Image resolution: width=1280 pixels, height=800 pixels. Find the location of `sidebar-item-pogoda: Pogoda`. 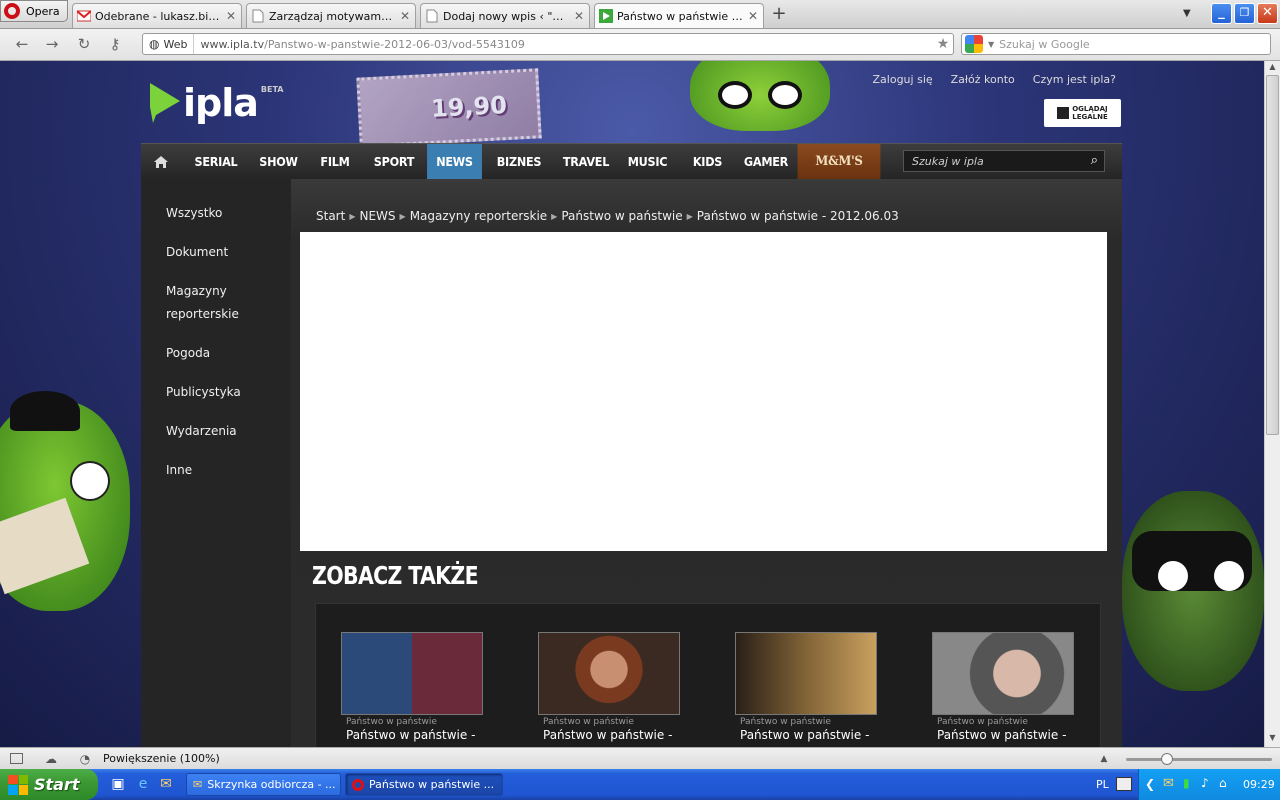

sidebar-item-pogoda: Pogoda is located at coordinates (221, 353).